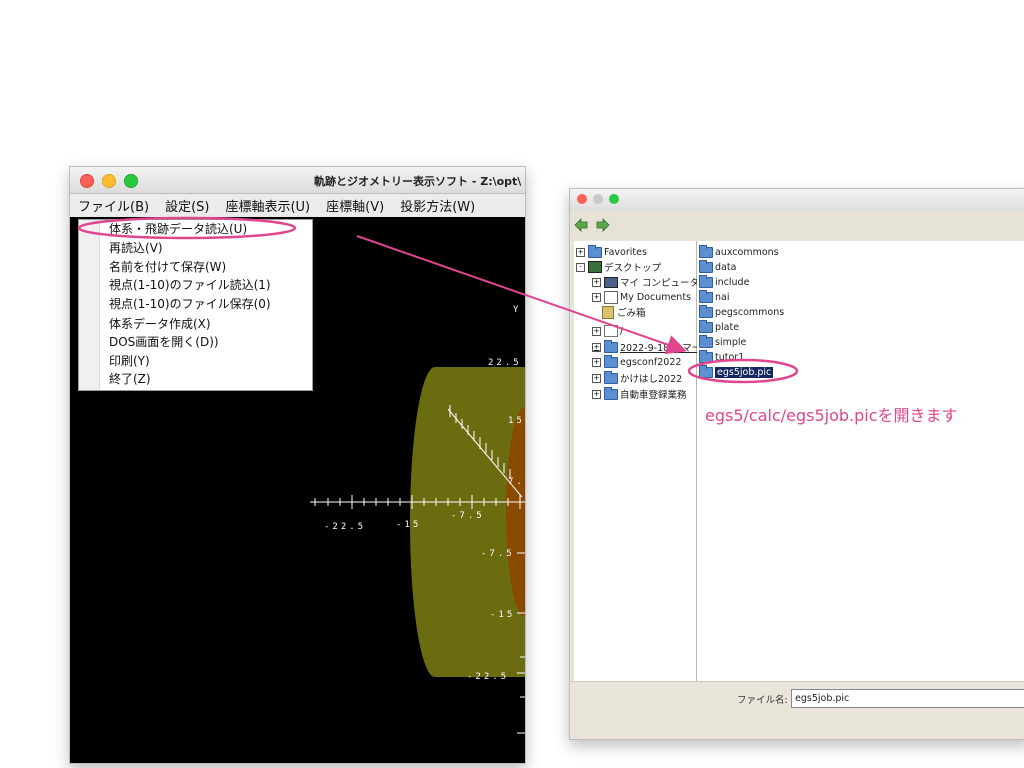 This screenshot has width=1024, height=768. What do you see at coordinates (187, 228) in the screenshot?
I see `menu-highlight-ellipse` at bounding box center [187, 228].